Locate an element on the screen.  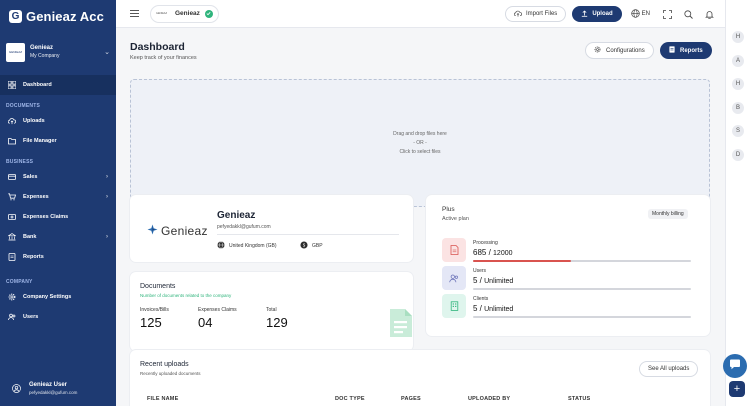
column-header-pages: PAGES is located at coordinates (411, 399).